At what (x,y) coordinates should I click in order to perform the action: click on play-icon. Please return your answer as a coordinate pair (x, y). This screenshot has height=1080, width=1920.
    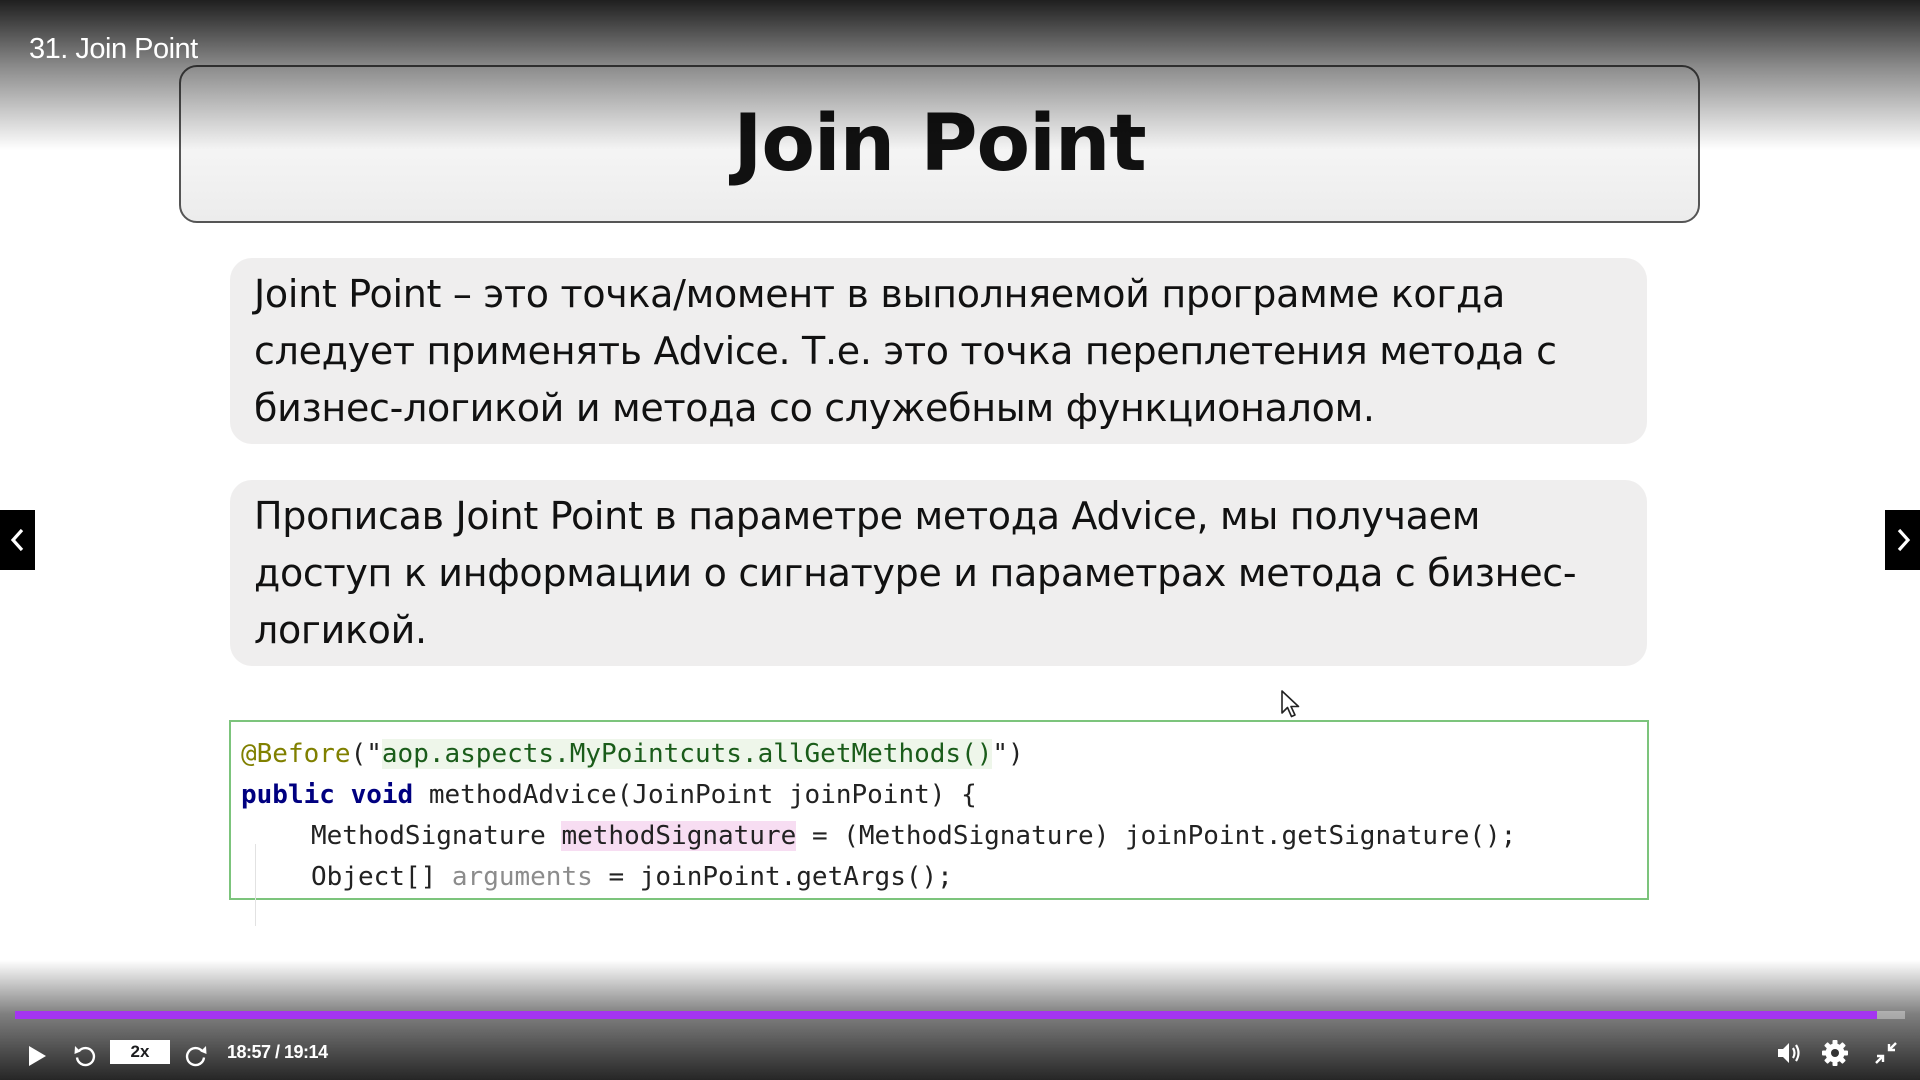
    Looking at the image, I should click on (37, 1056).